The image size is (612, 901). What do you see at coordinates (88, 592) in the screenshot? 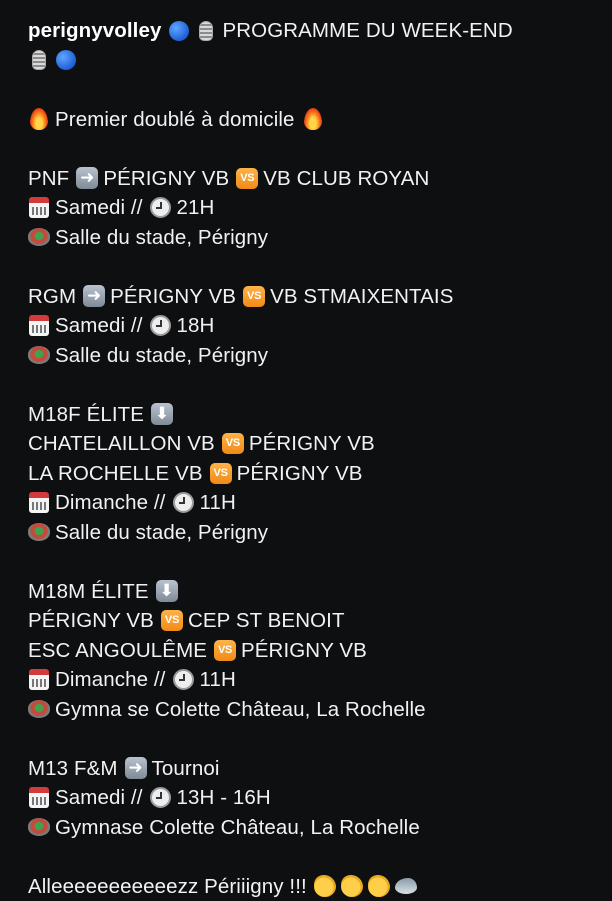
I see `team-label: M18M ÉLITE` at bounding box center [88, 592].